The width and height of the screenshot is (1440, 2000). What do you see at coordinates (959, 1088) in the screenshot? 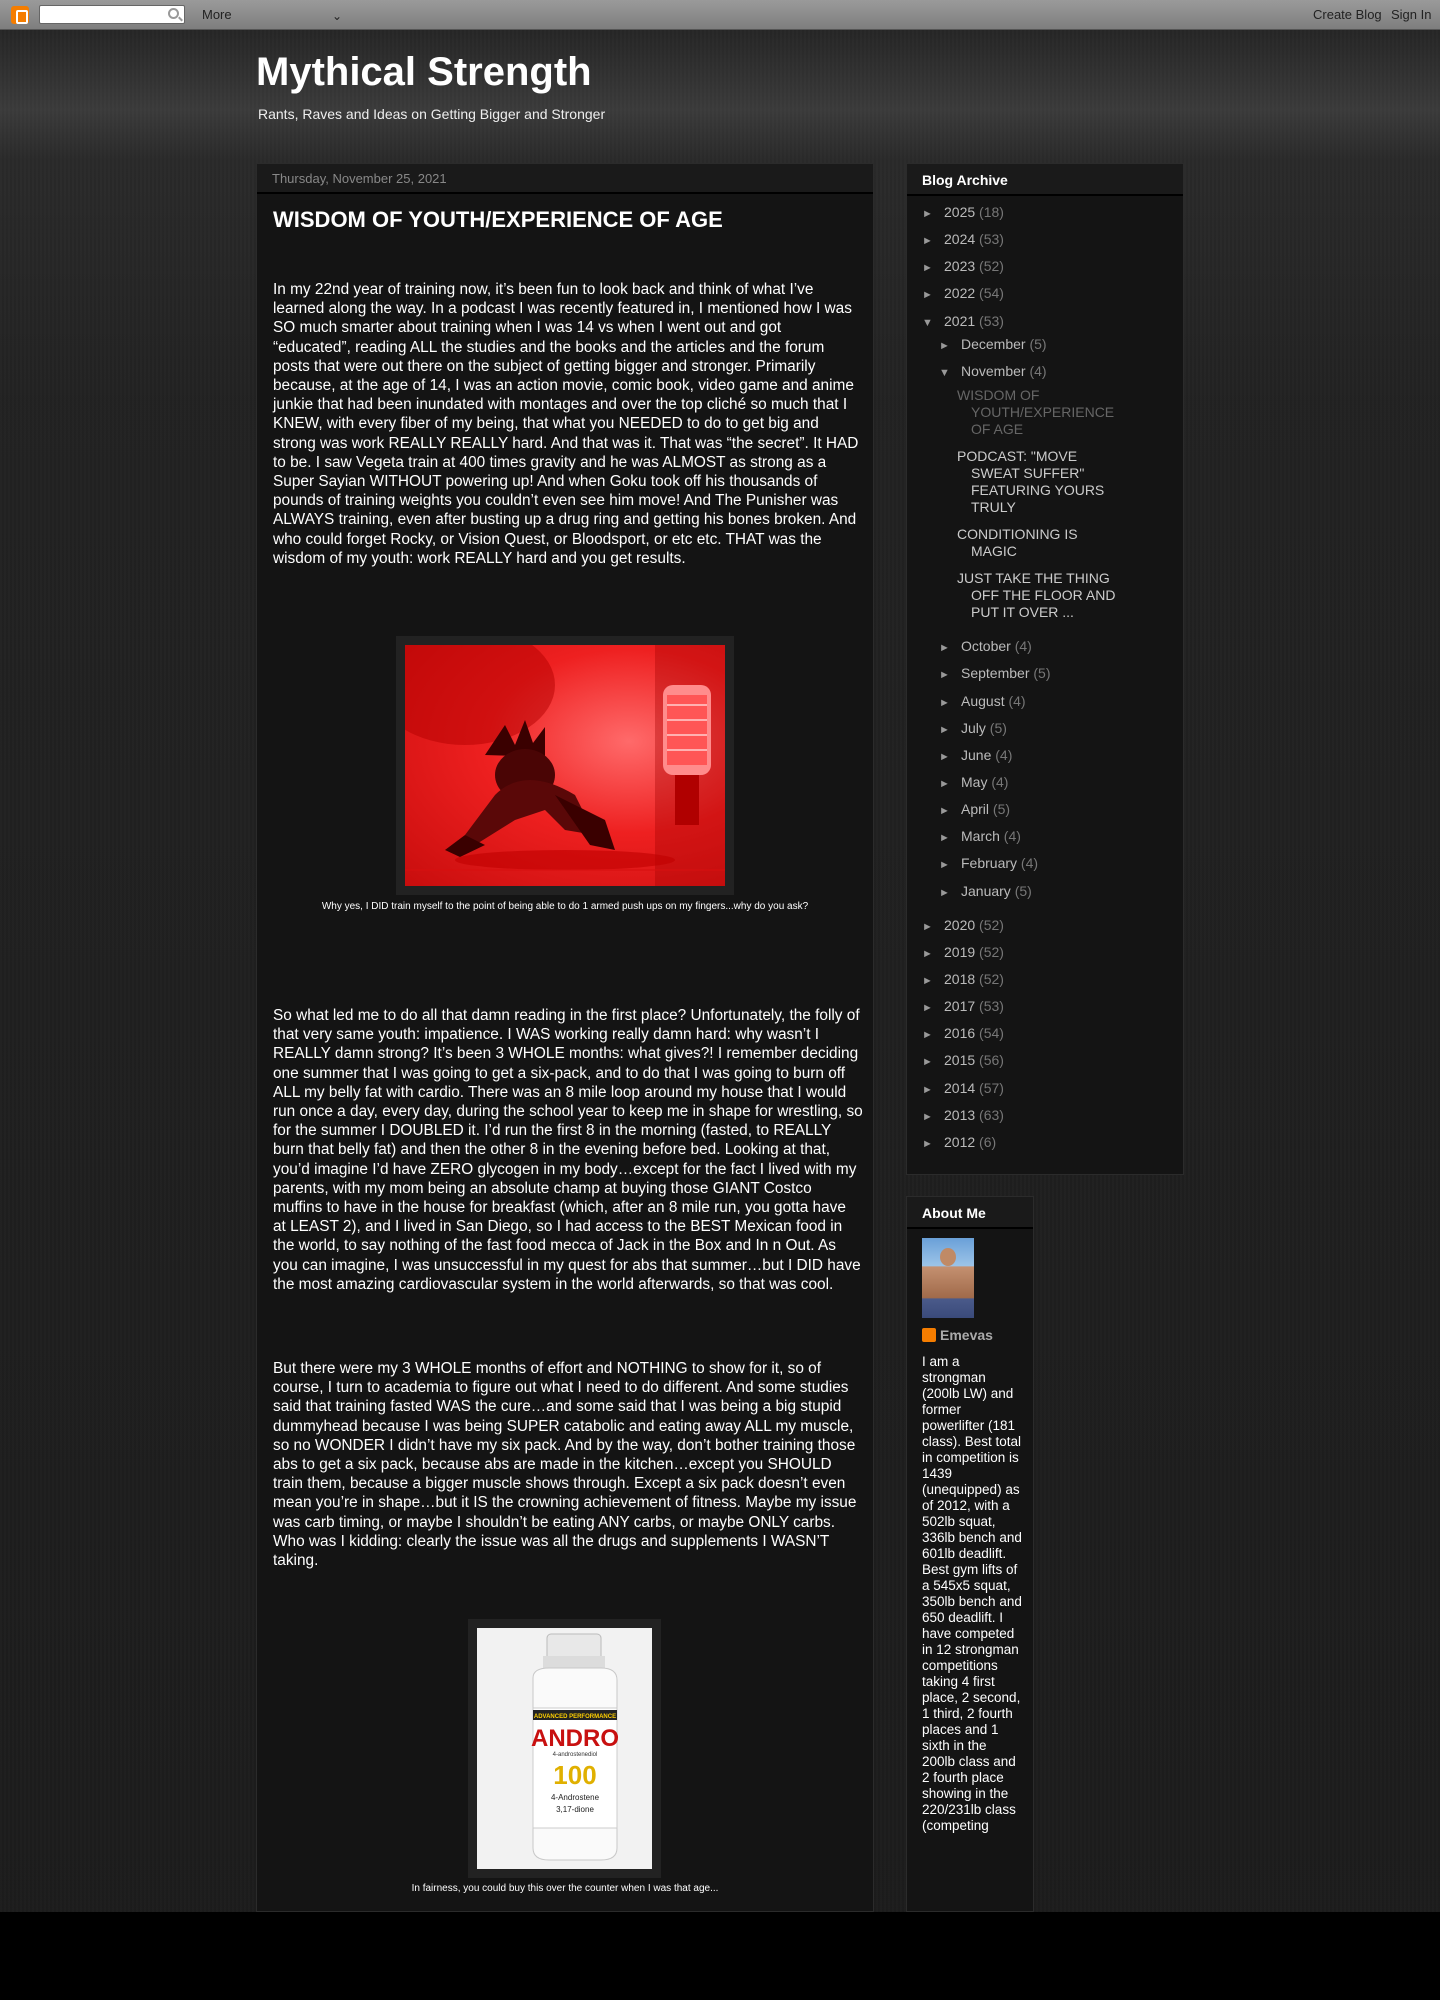
I see `archive-year-label: 2014` at bounding box center [959, 1088].